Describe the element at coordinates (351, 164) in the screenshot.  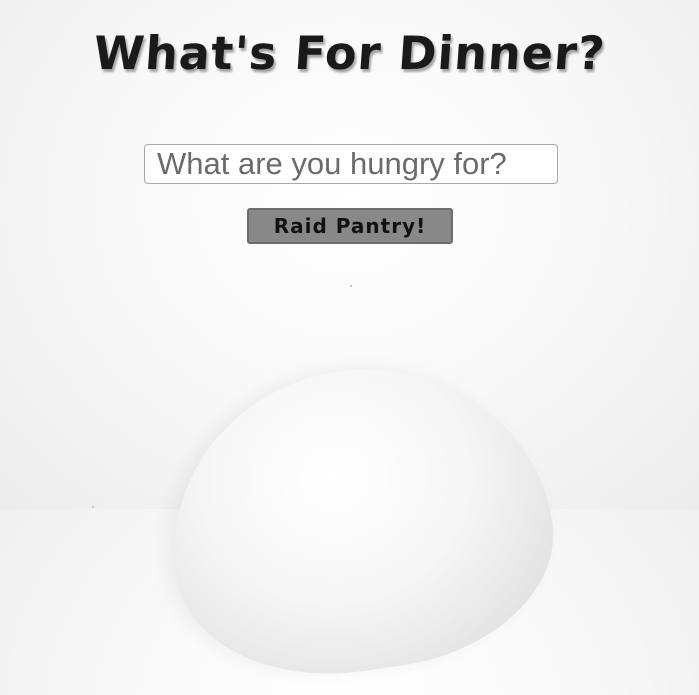
I see `search-input` at that location.